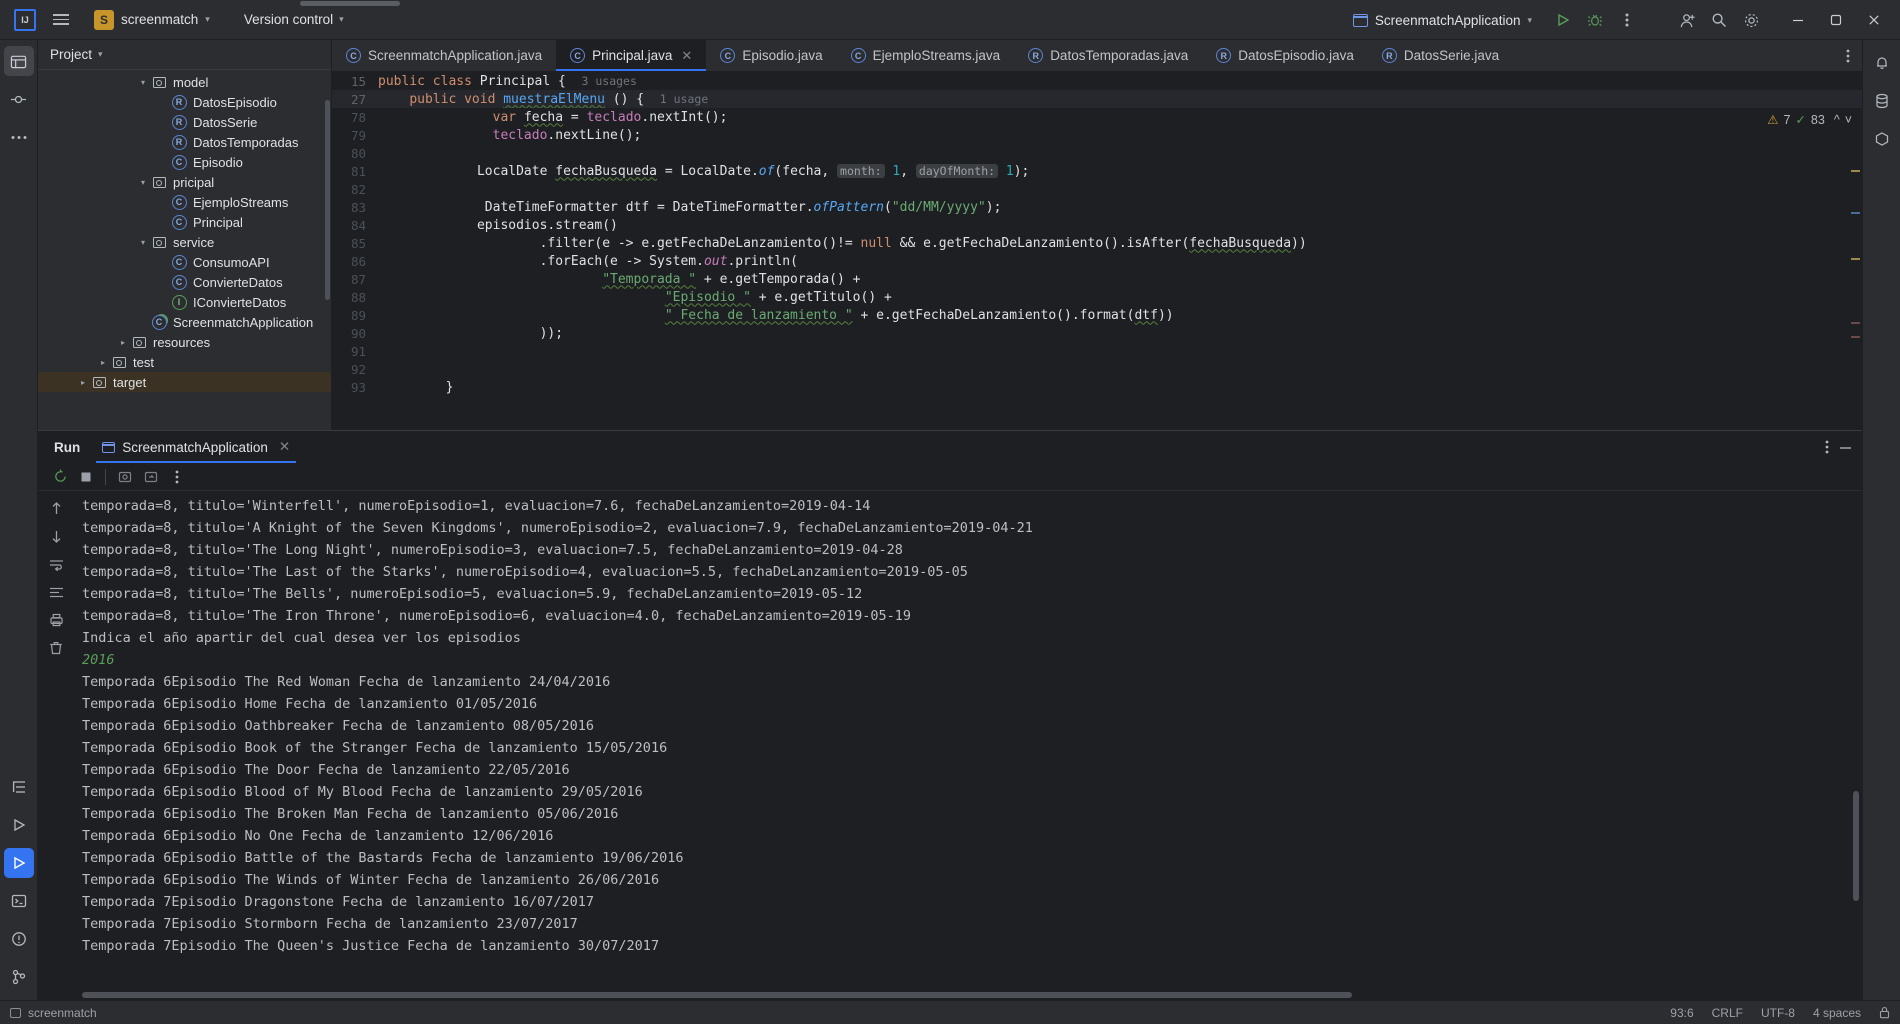 The image size is (1900, 1024). I want to click on tree-item-datostemporadas: R DatosTemporadas, so click(184, 142).